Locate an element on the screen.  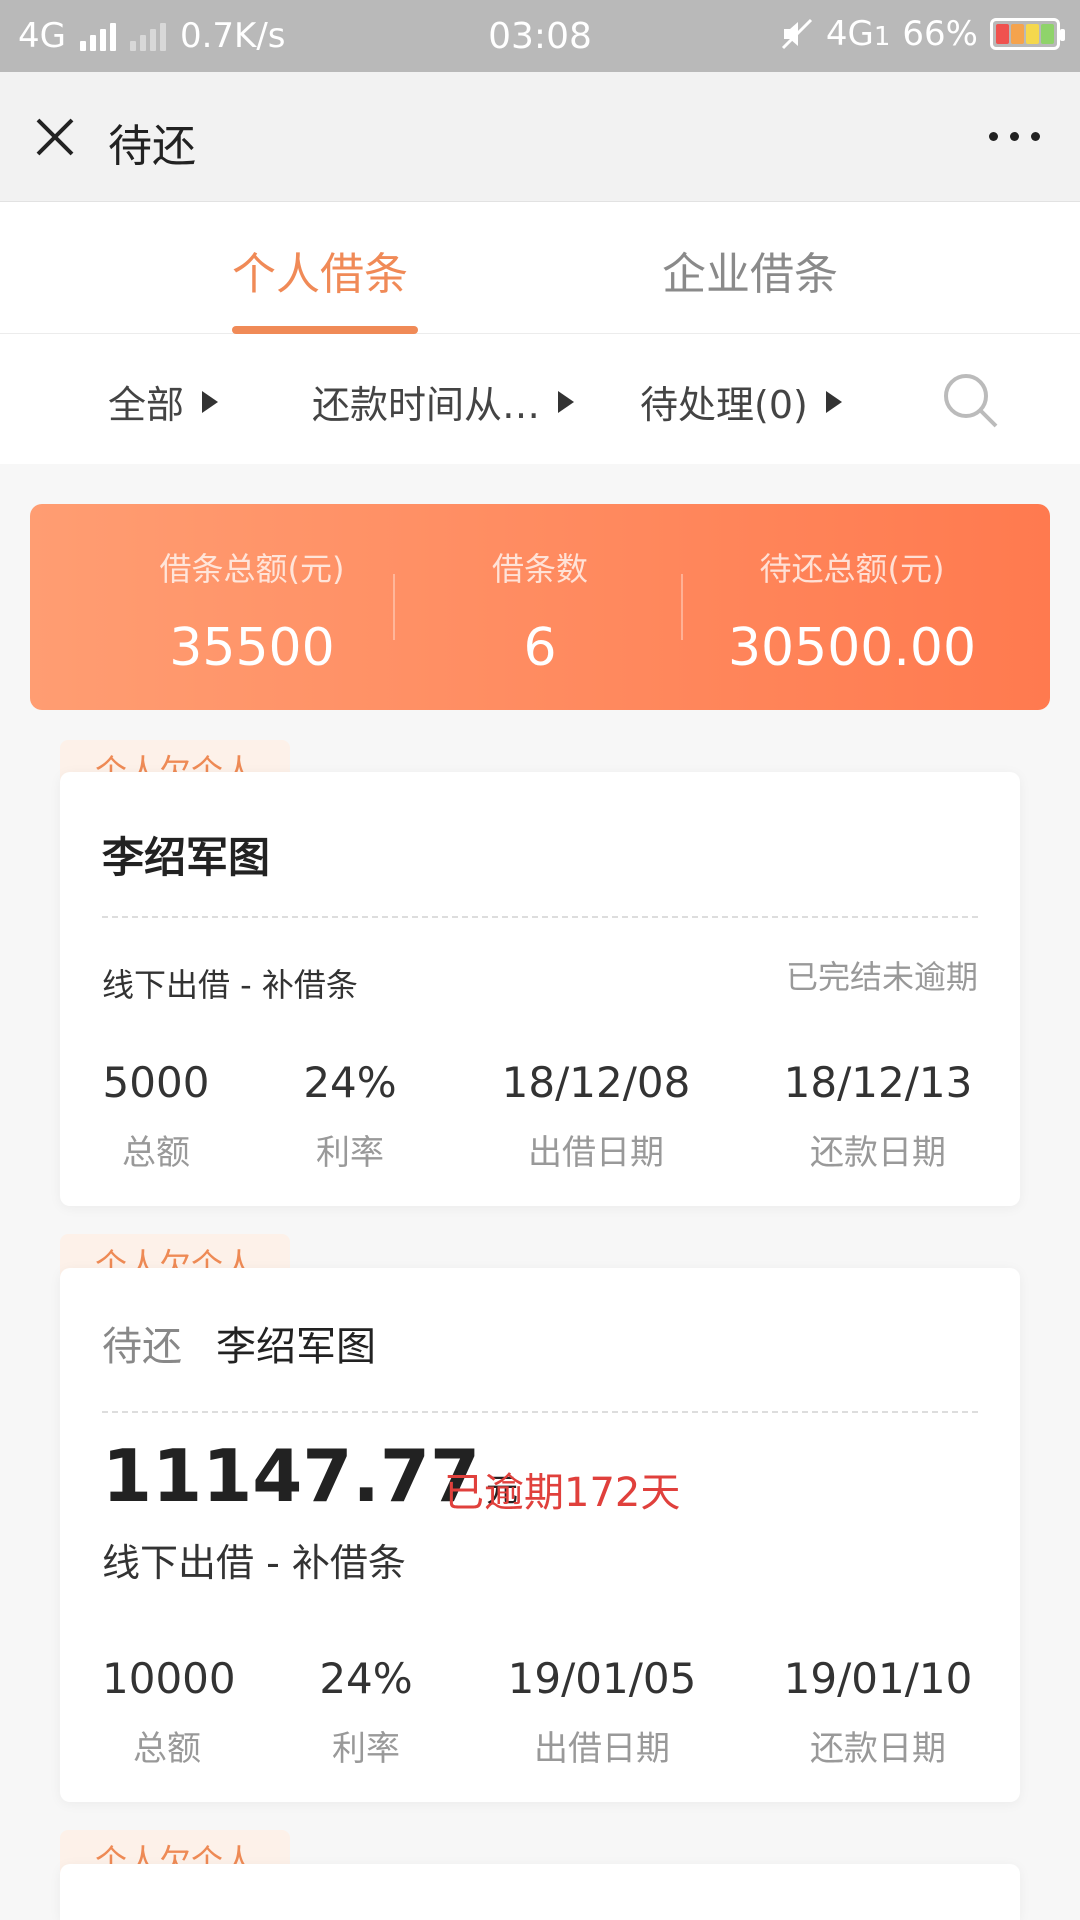
overdue-badge: 已逾期172天 is located at coordinates (562, 1493).